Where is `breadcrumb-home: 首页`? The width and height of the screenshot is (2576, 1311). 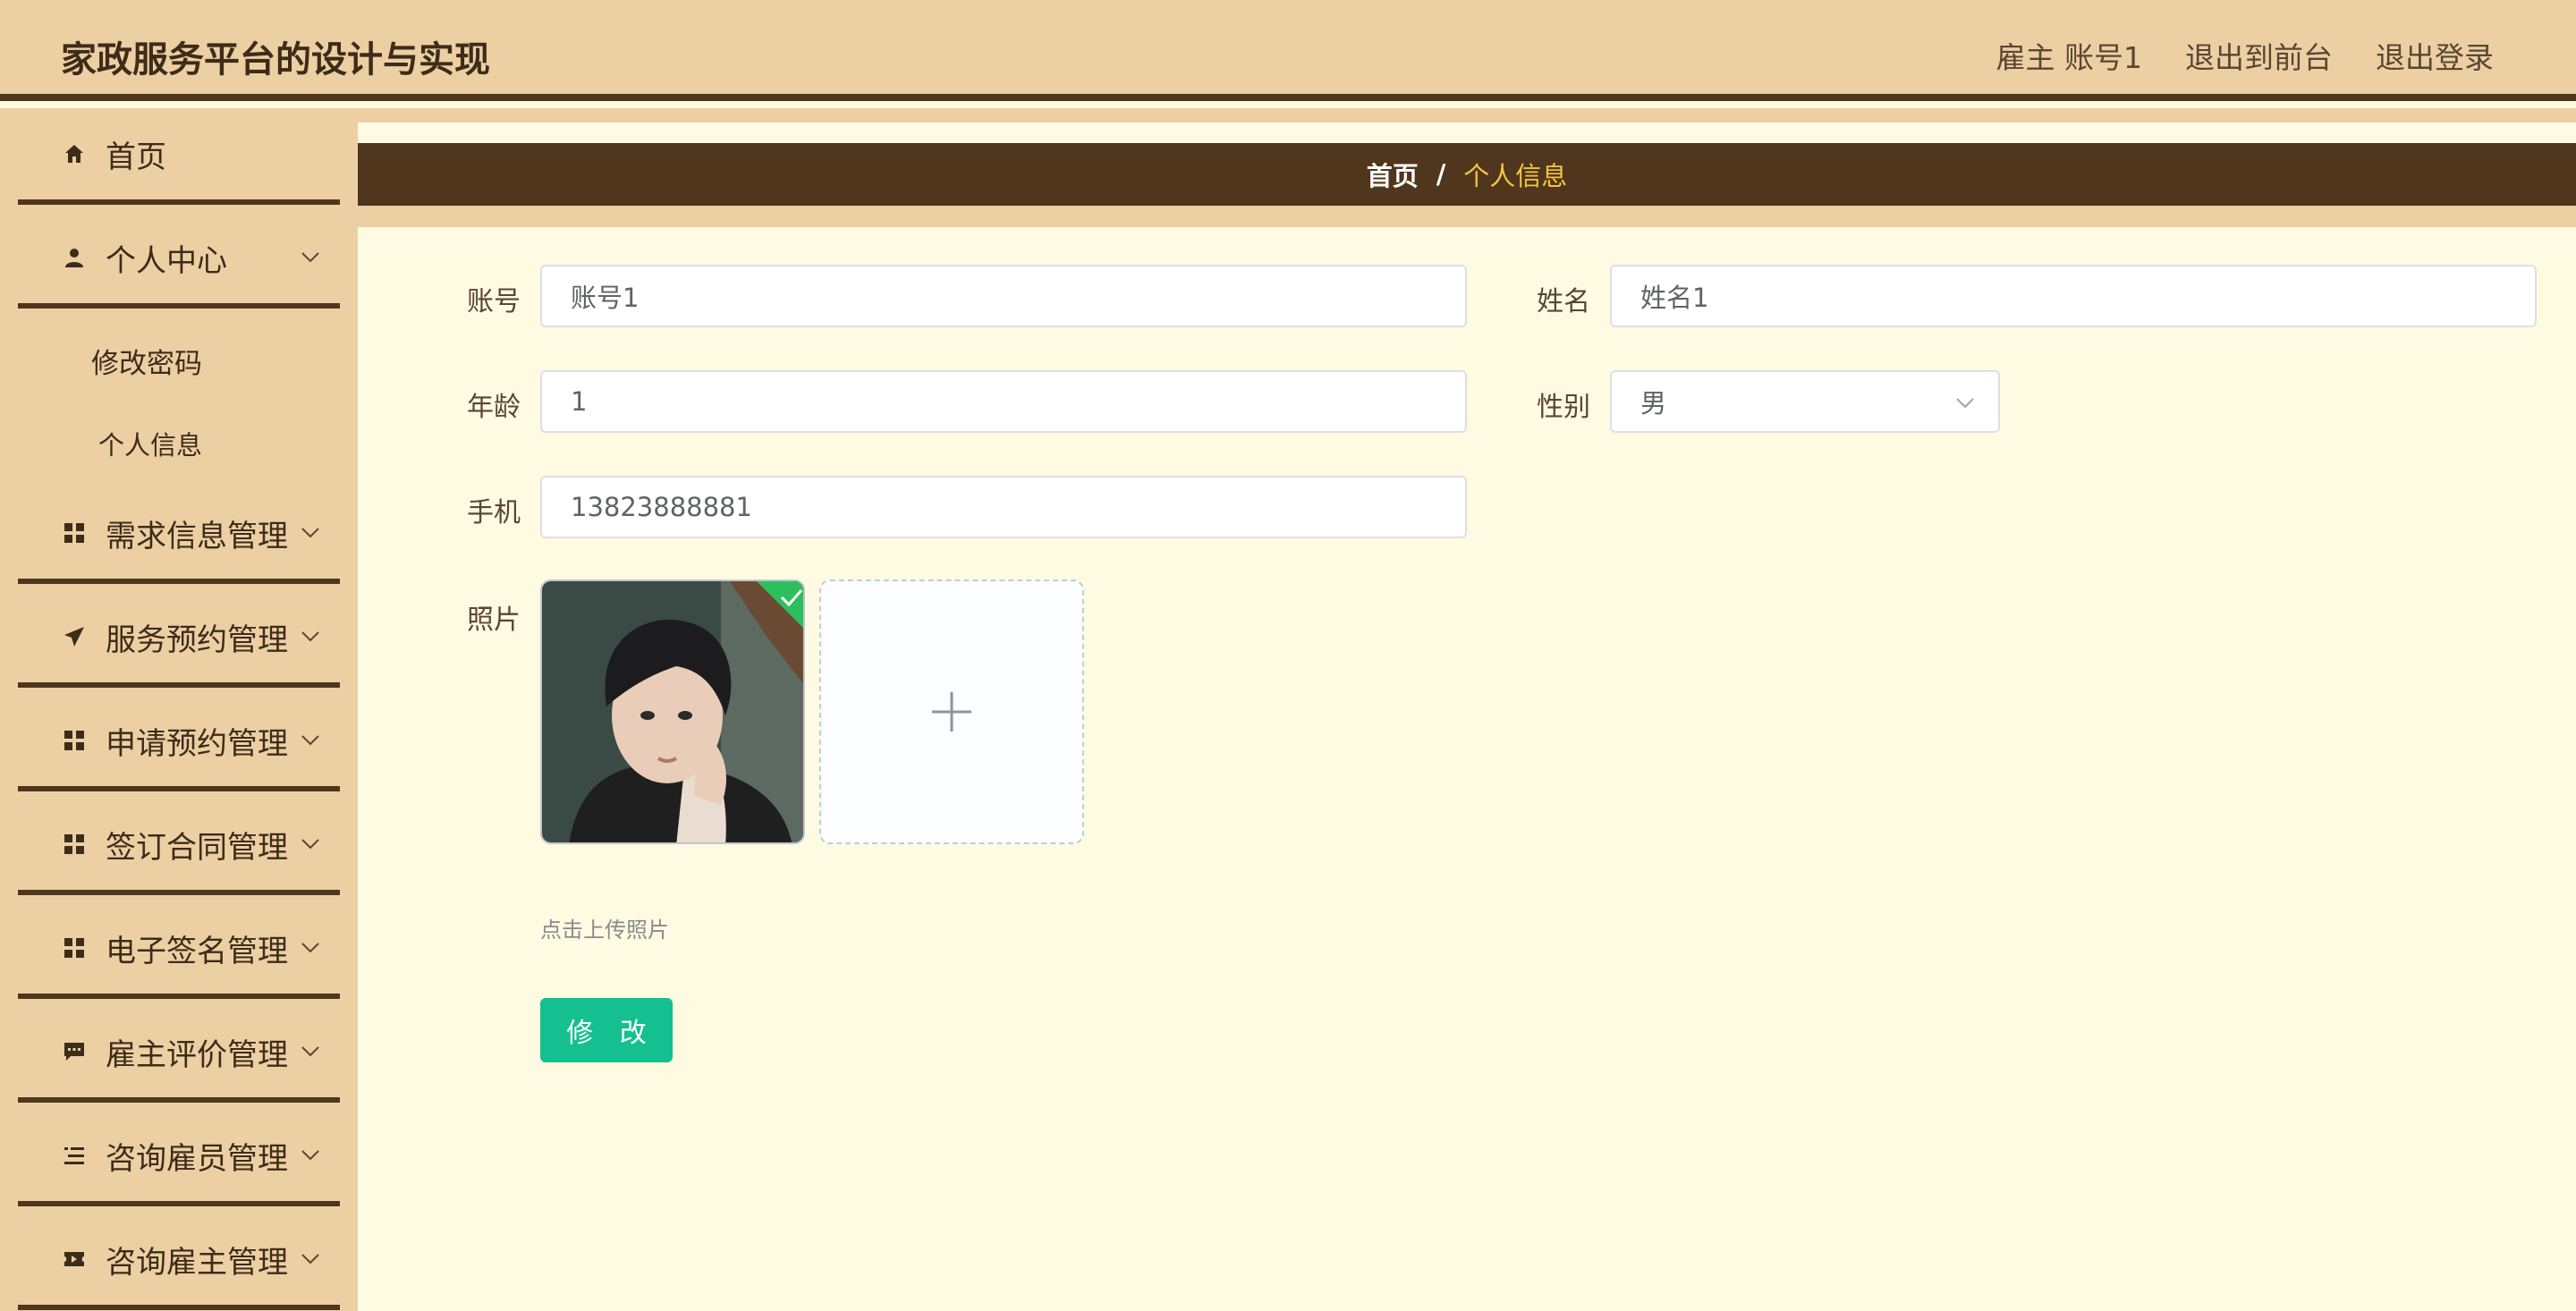
breadcrumb-home: 首页 is located at coordinates (1393, 174).